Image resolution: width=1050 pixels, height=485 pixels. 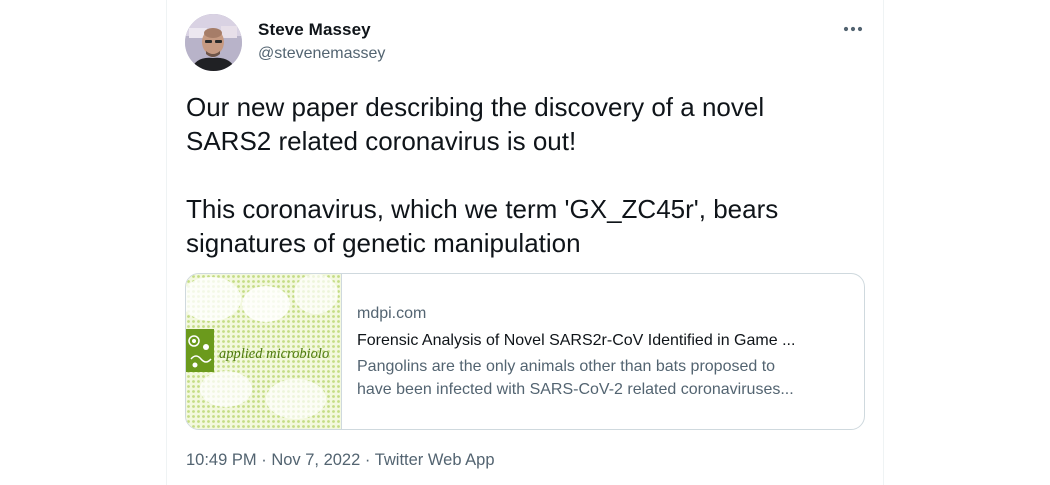 I want to click on profile-photo, so click(x=213, y=42).